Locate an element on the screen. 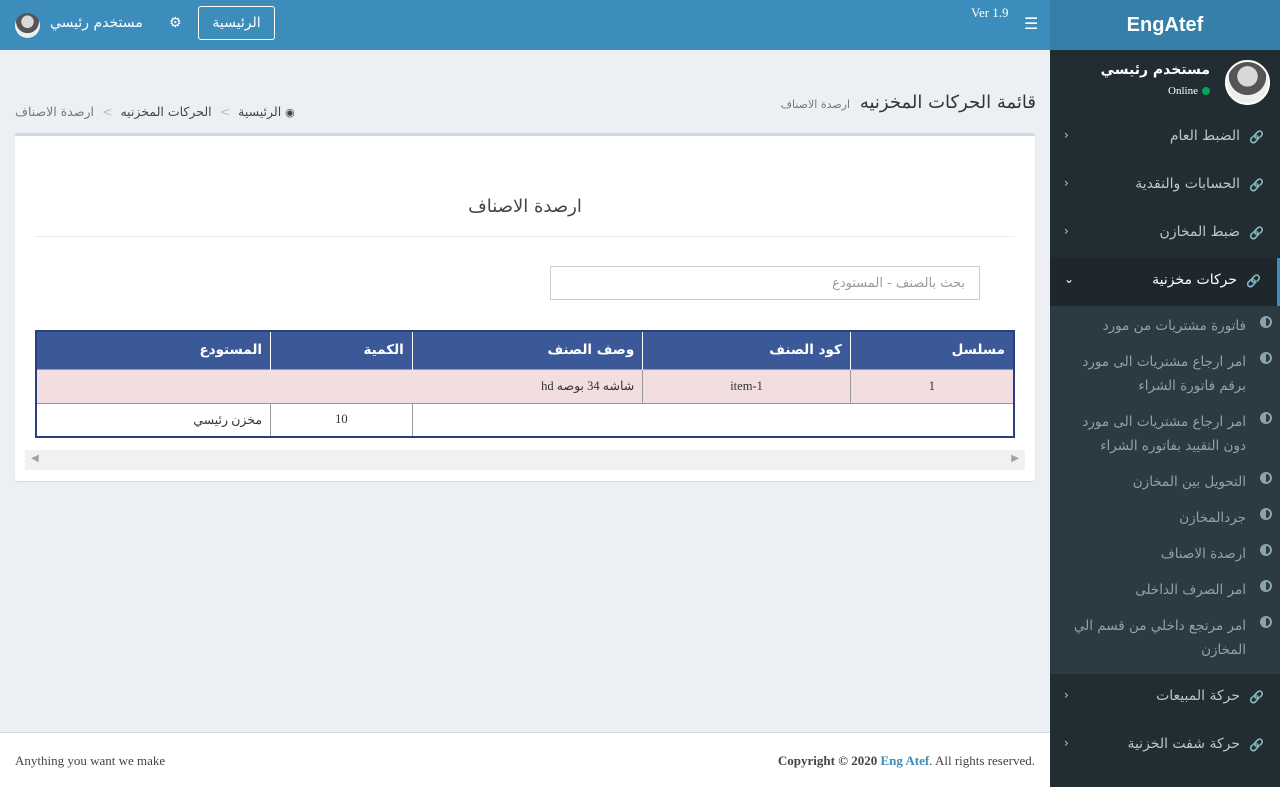  cell-serial: 1 is located at coordinates (932, 386).